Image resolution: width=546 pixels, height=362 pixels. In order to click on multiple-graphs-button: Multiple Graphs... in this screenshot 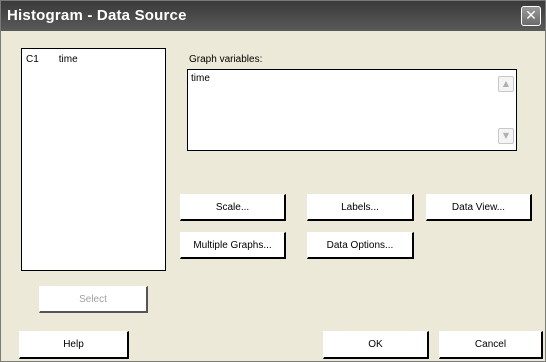, I will do `click(233, 245)`.